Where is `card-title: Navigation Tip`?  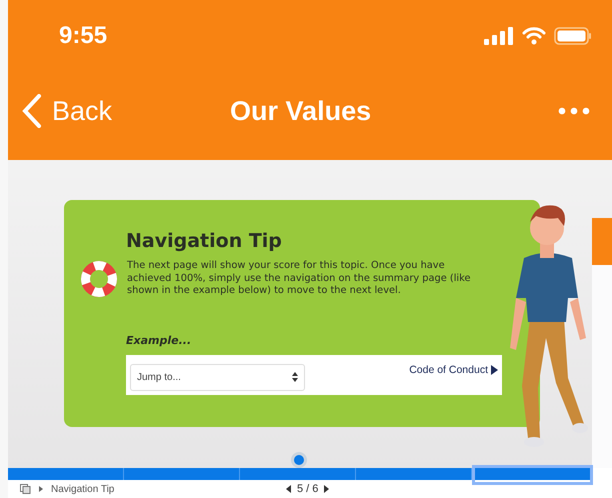
card-title: Navigation Tip is located at coordinates (204, 241).